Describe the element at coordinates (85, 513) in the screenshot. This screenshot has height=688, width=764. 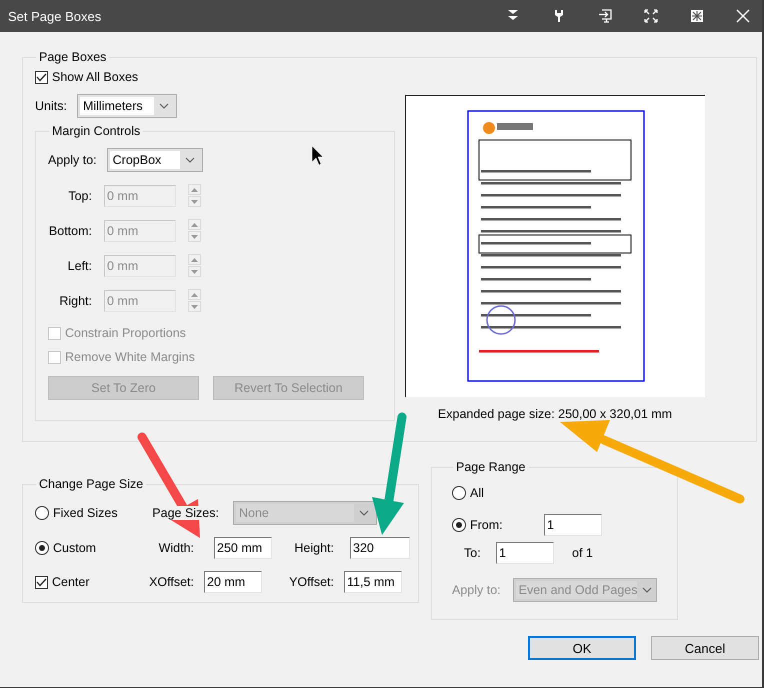
I see `radio-label: Fixed Sizes` at that location.